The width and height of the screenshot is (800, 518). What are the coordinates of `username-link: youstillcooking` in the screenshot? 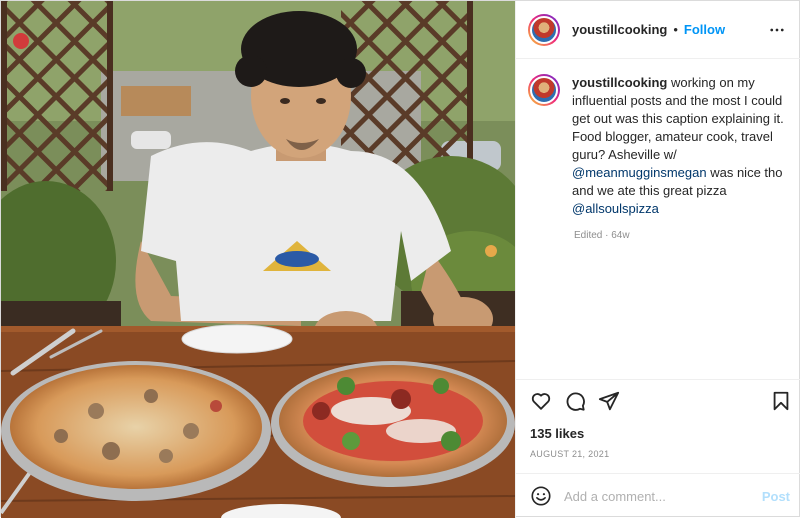 It's located at (619, 29).